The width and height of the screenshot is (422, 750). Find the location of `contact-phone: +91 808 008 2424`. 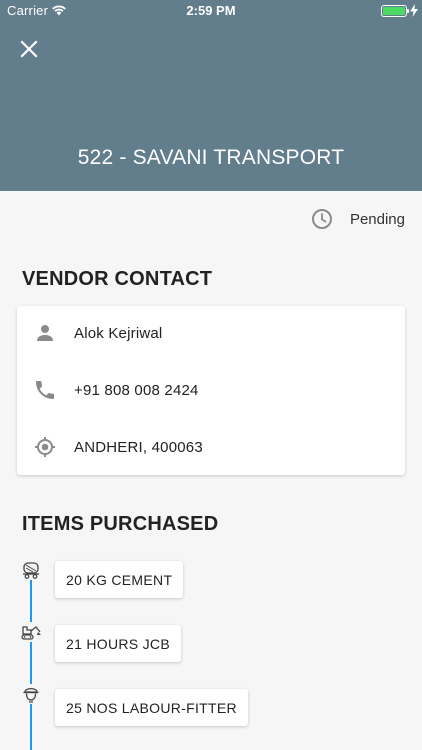

contact-phone: +91 808 008 2424 is located at coordinates (136, 390).